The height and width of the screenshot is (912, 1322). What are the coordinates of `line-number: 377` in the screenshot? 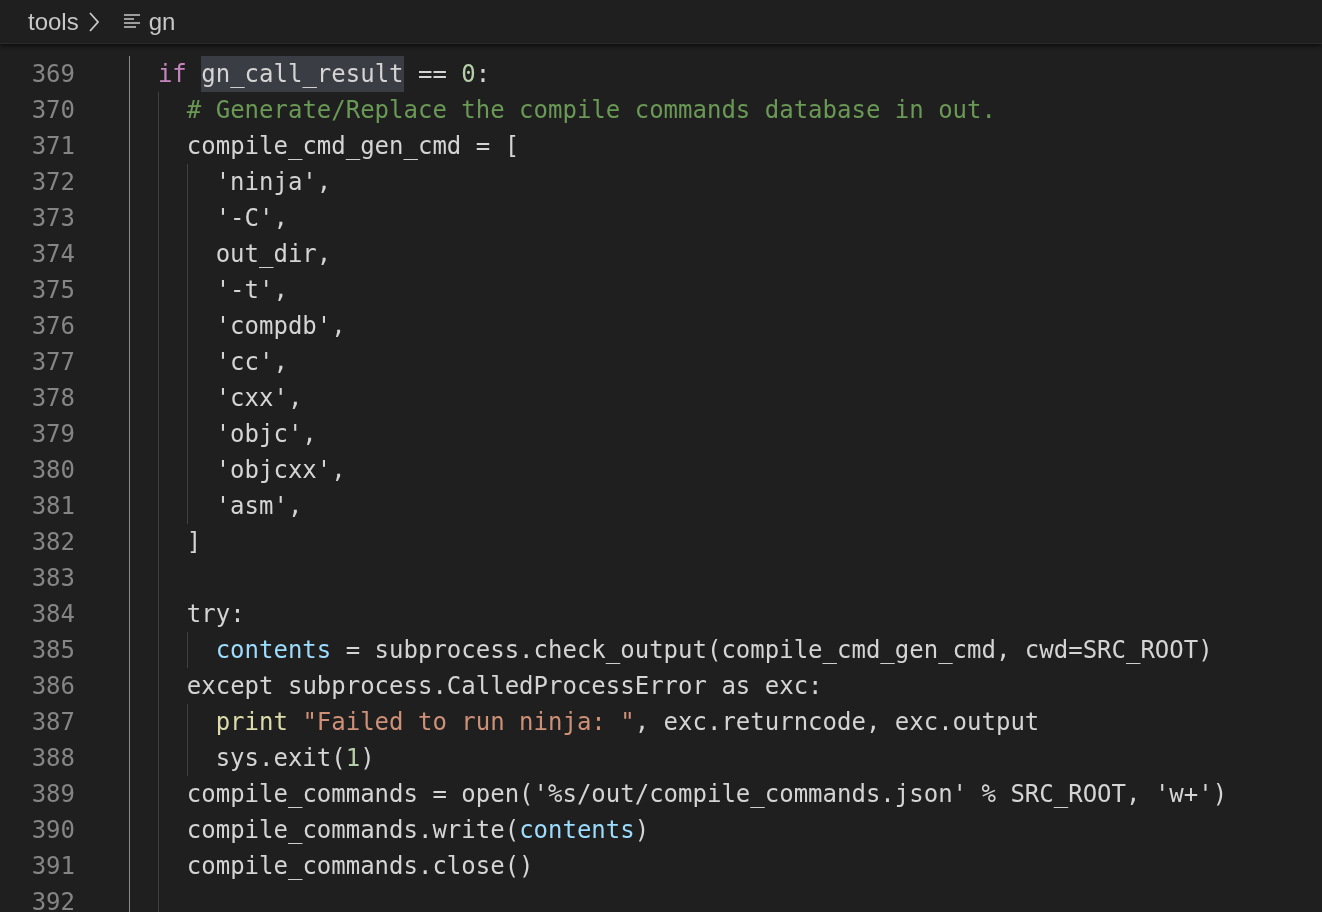 It's located at (52, 362).